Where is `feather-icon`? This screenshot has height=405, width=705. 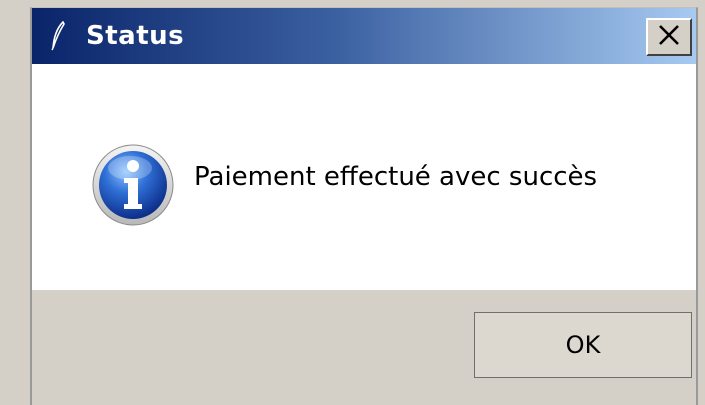 feather-icon is located at coordinates (58, 36).